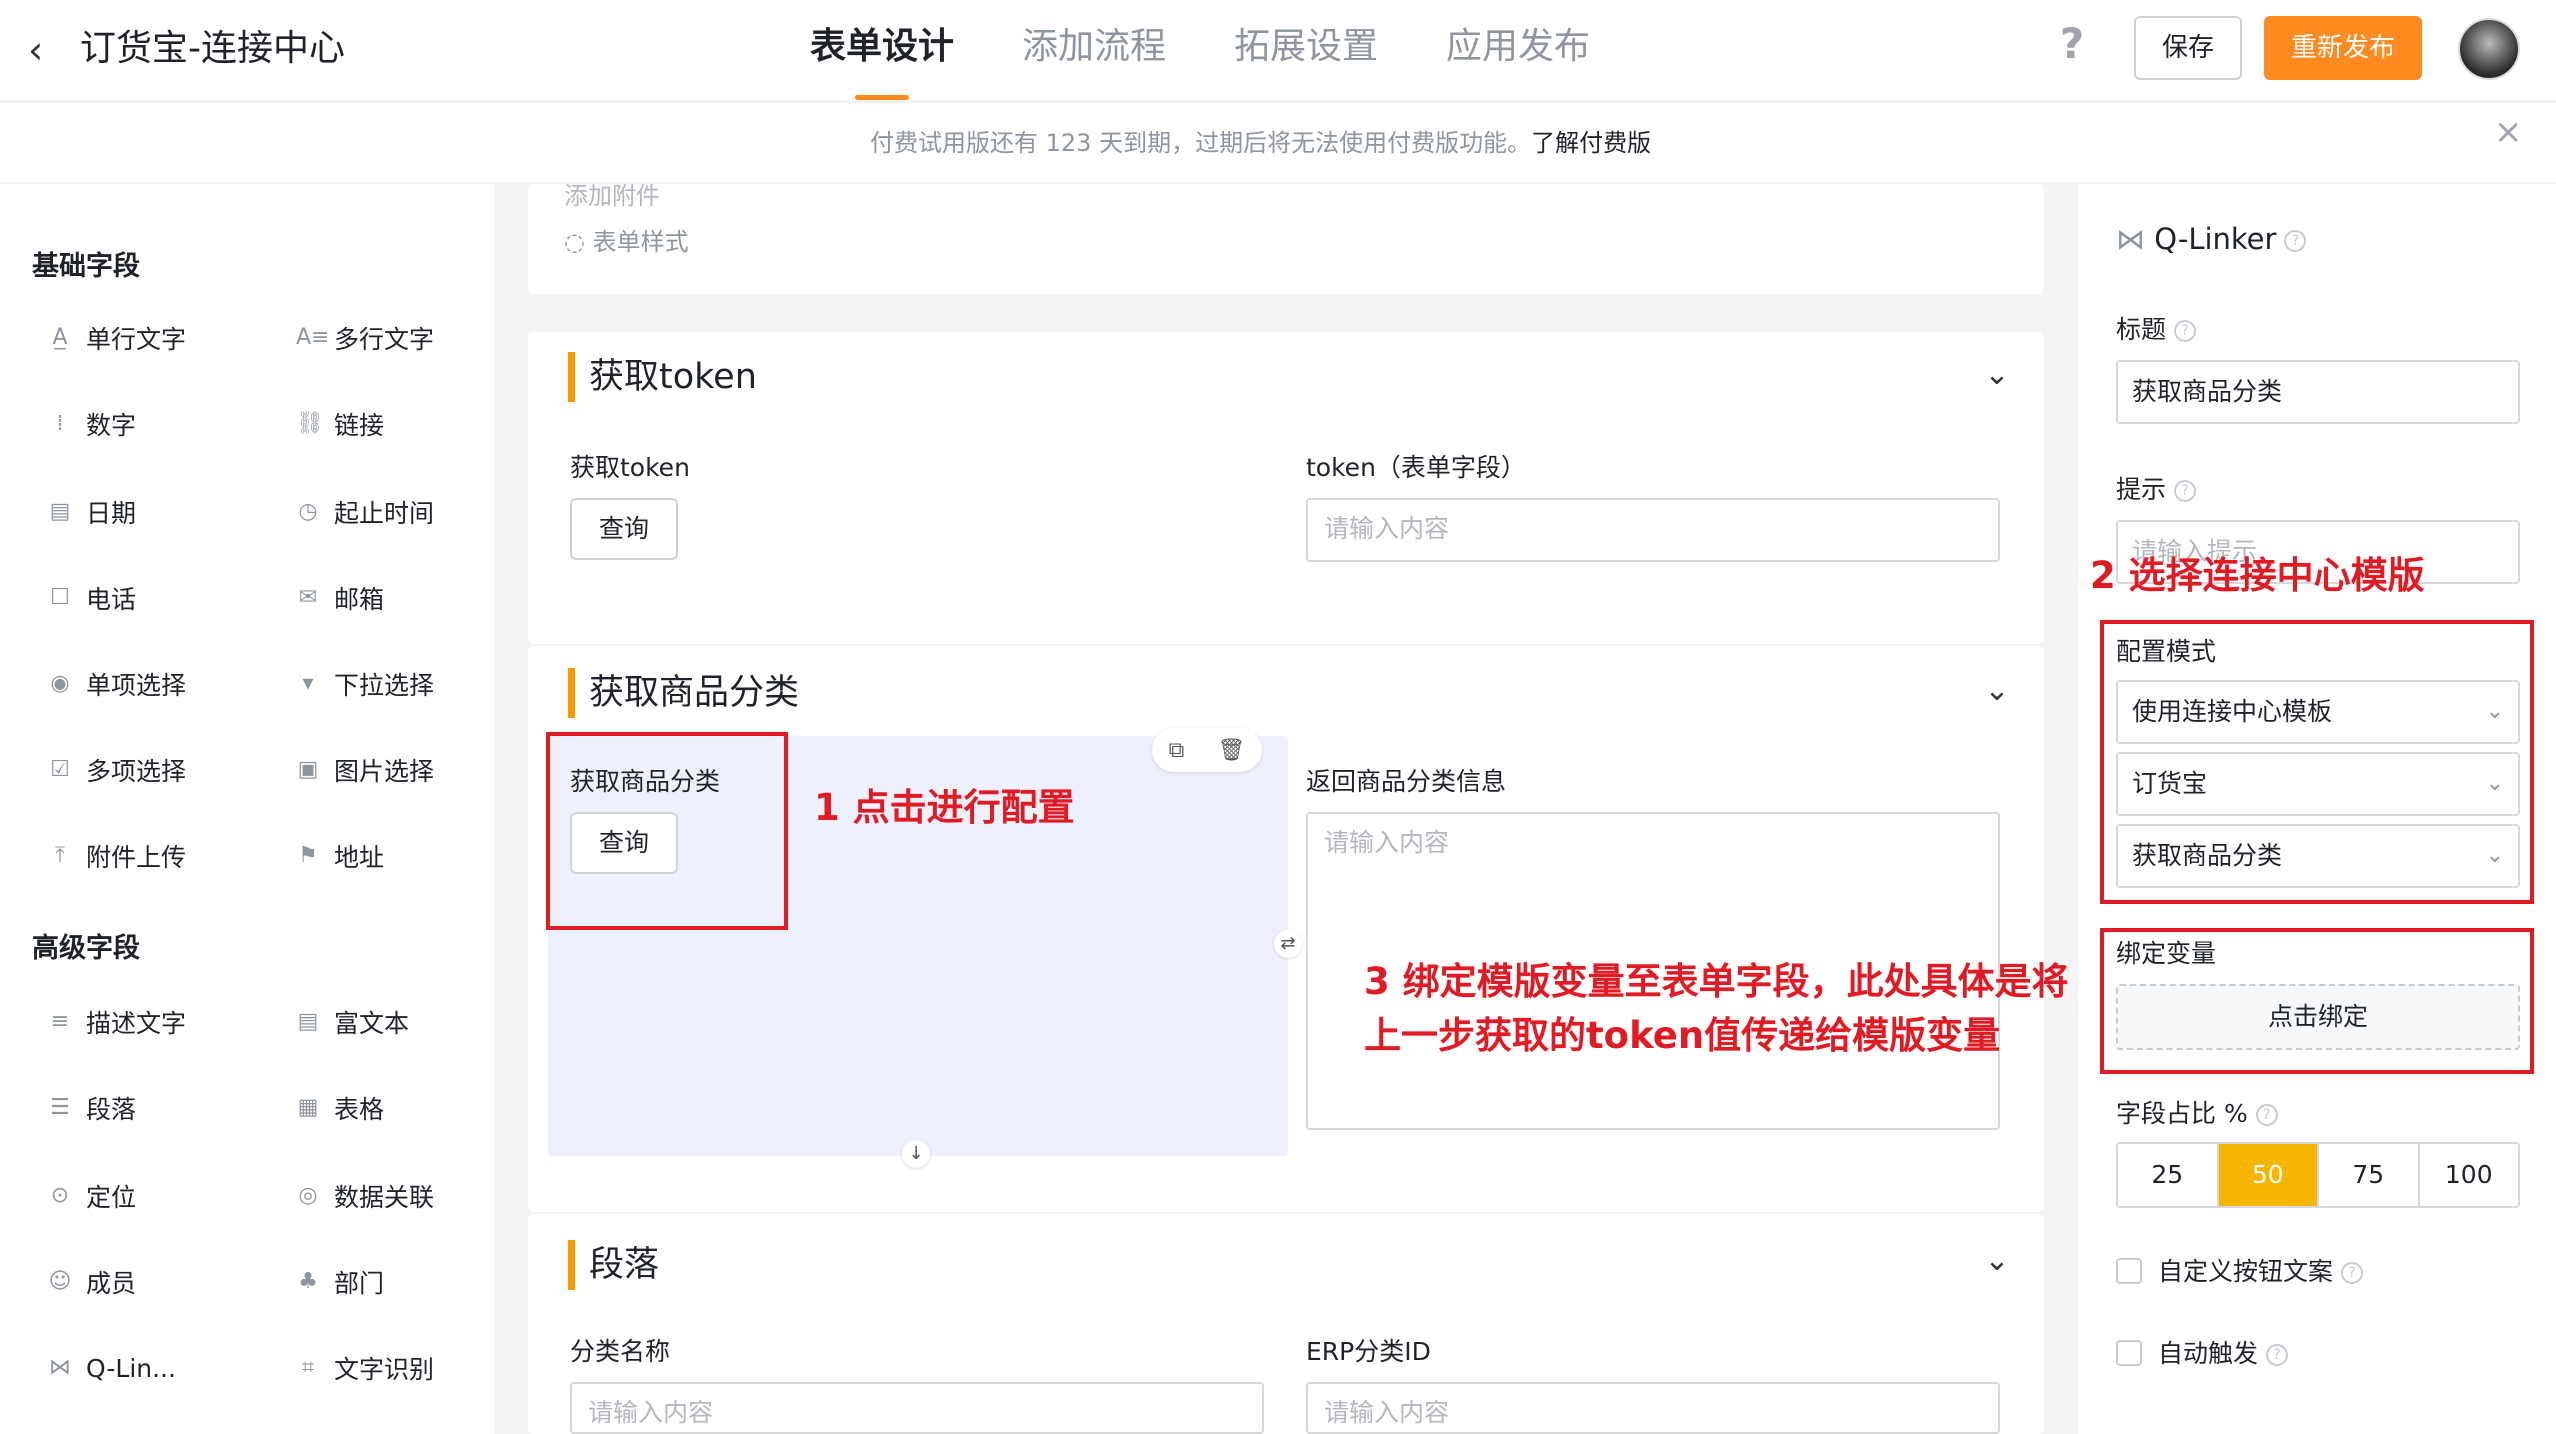  I want to click on republish-button: 重新发布, so click(2343, 48).